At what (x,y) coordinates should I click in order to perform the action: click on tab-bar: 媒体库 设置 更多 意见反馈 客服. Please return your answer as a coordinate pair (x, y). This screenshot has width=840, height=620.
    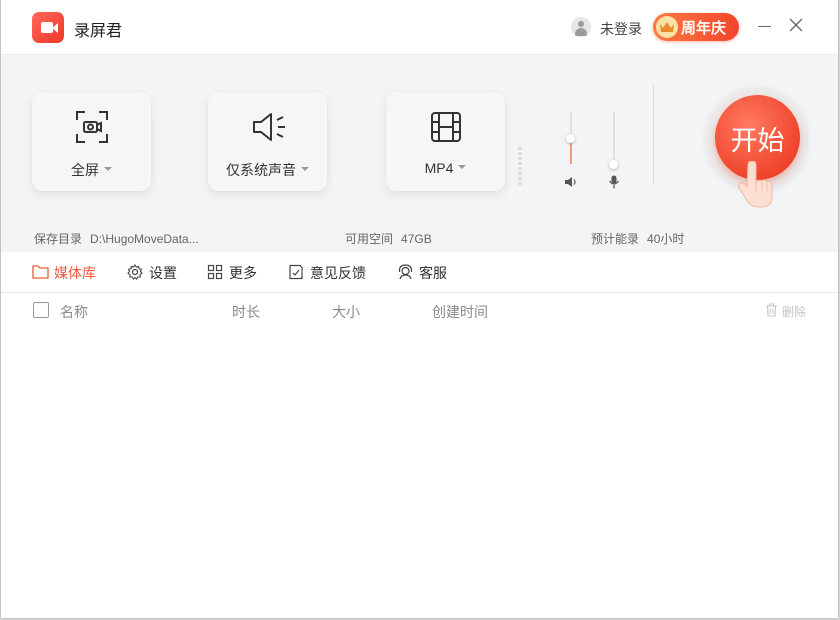
    Looking at the image, I should click on (419, 272).